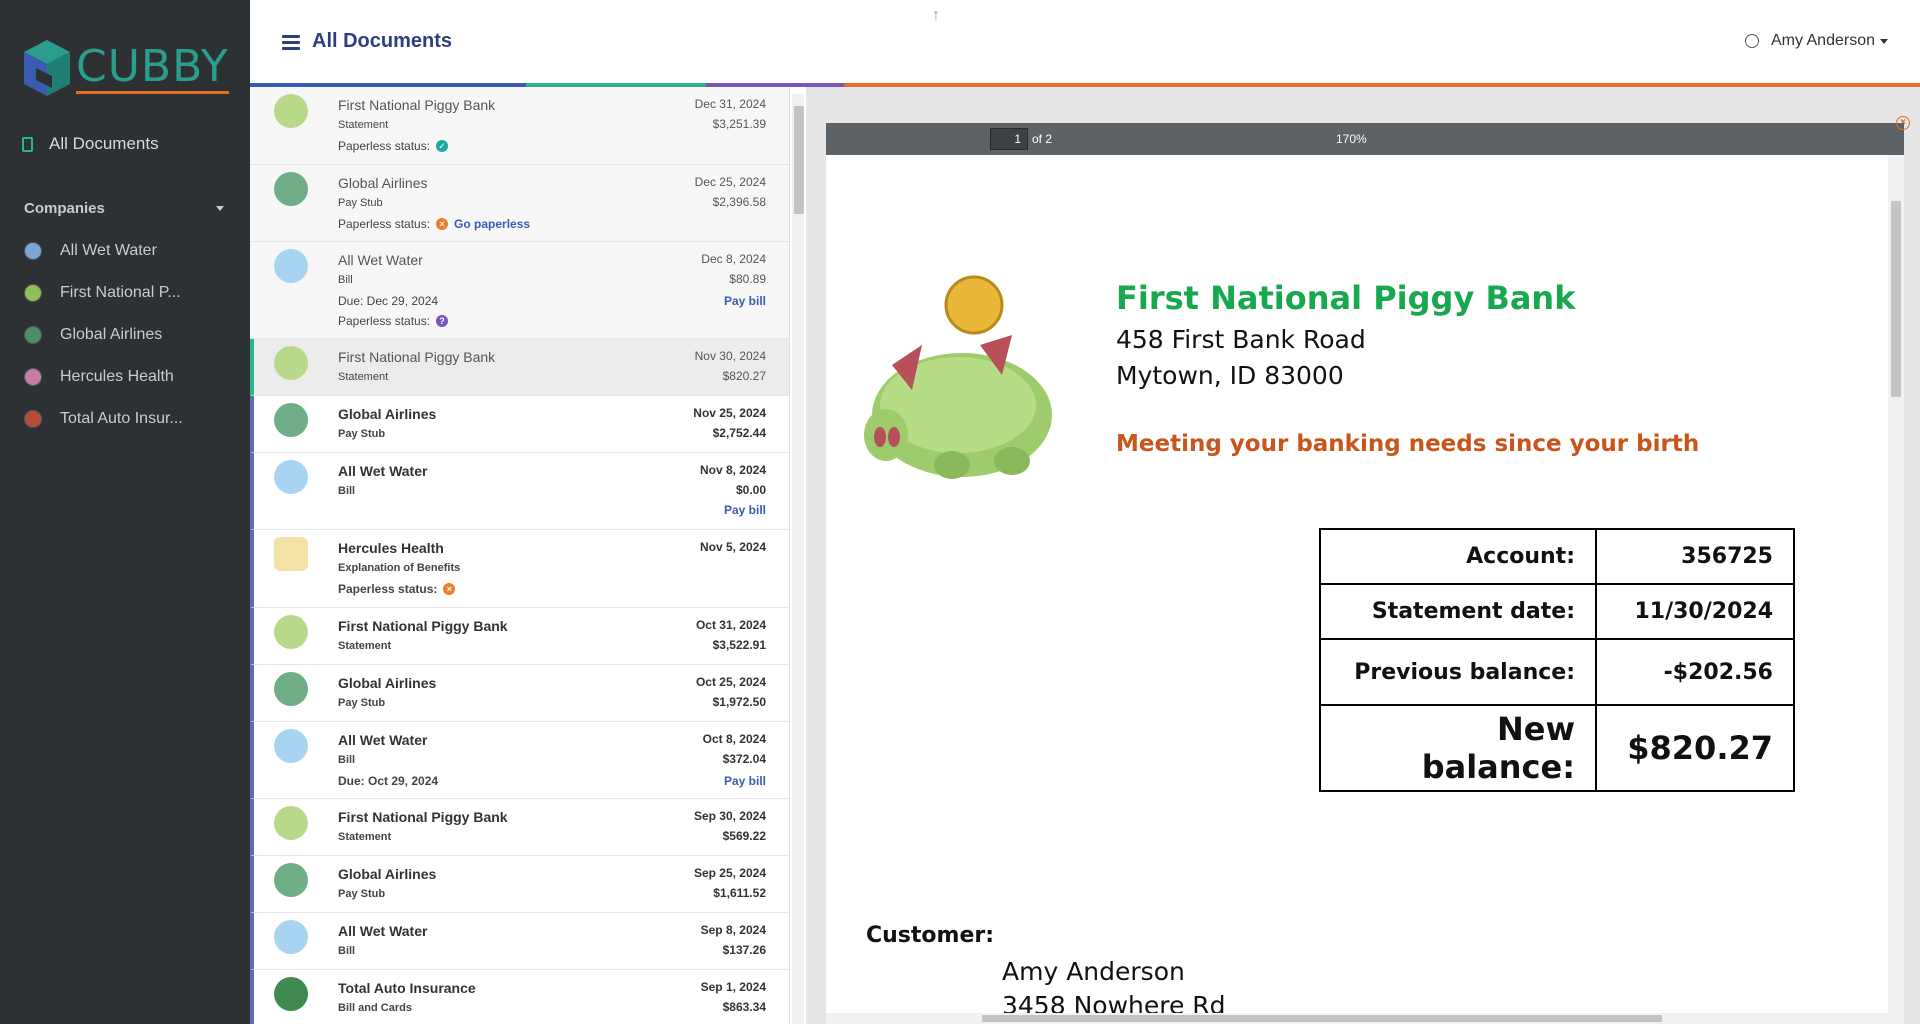  What do you see at coordinates (291, 44) in the screenshot?
I see `hamburger-menu-icon` at bounding box center [291, 44].